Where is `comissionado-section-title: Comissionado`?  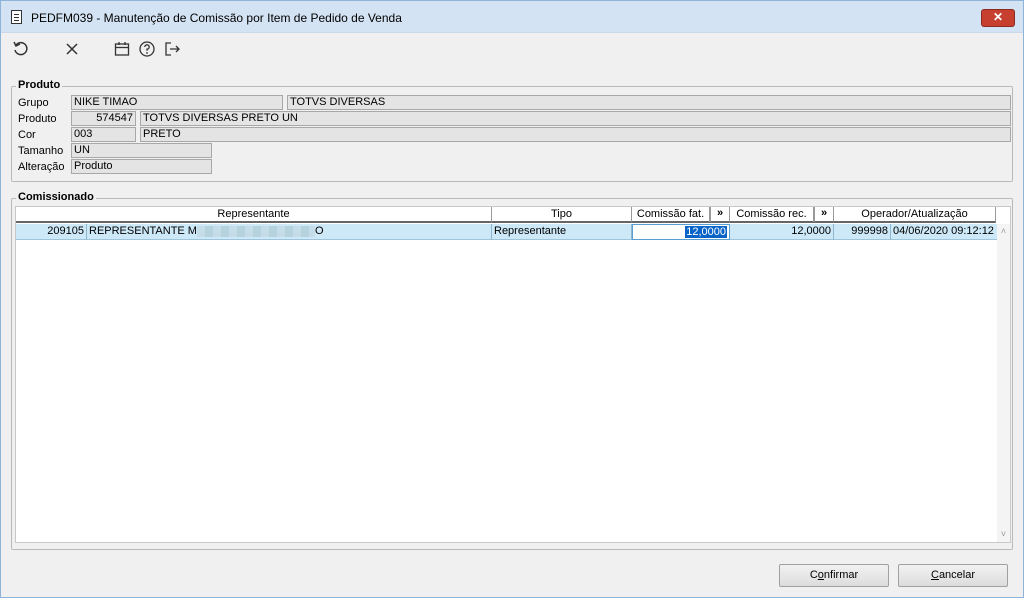
comissionado-section-title: Comissionado is located at coordinates (56, 197).